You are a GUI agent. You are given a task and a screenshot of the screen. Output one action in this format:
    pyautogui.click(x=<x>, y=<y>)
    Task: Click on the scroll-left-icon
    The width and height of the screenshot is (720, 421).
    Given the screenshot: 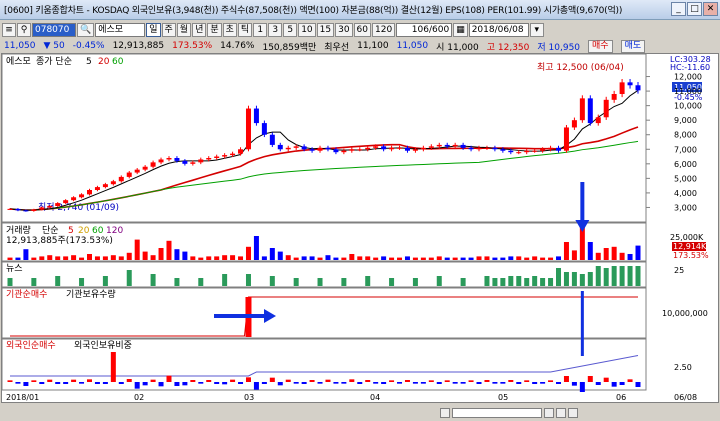 What is the action you would take?
    pyautogui.click(x=445, y=412)
    